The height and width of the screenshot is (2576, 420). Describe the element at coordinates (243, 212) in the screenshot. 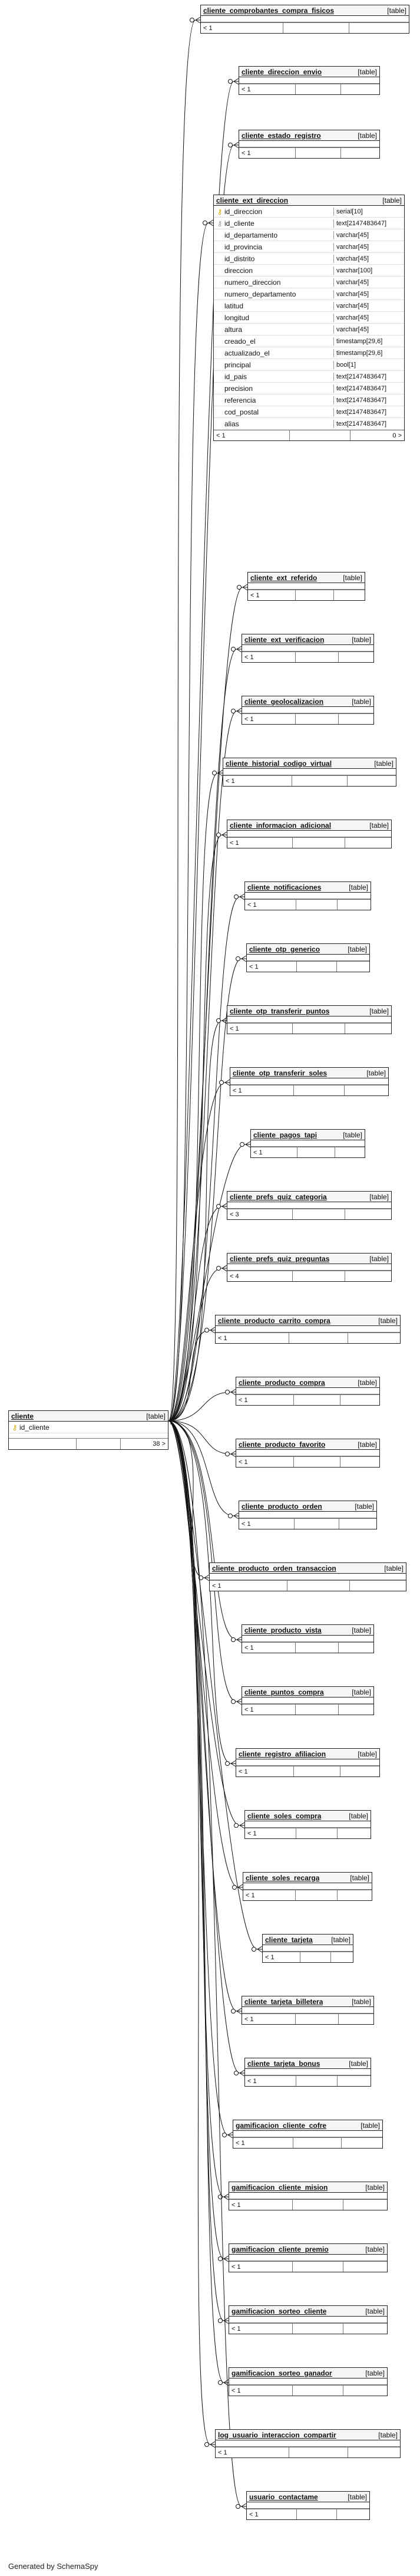

I see `column-name: id_direccion` at that location.